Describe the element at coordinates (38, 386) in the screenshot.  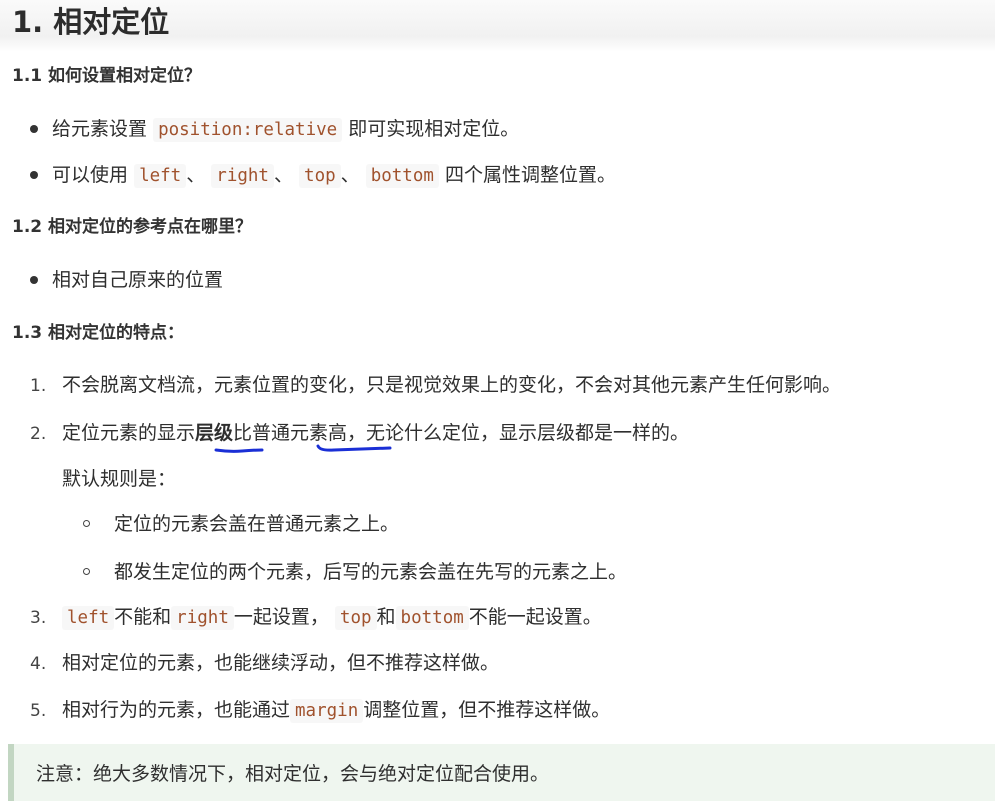
I see `list-number: 1.` at that location.